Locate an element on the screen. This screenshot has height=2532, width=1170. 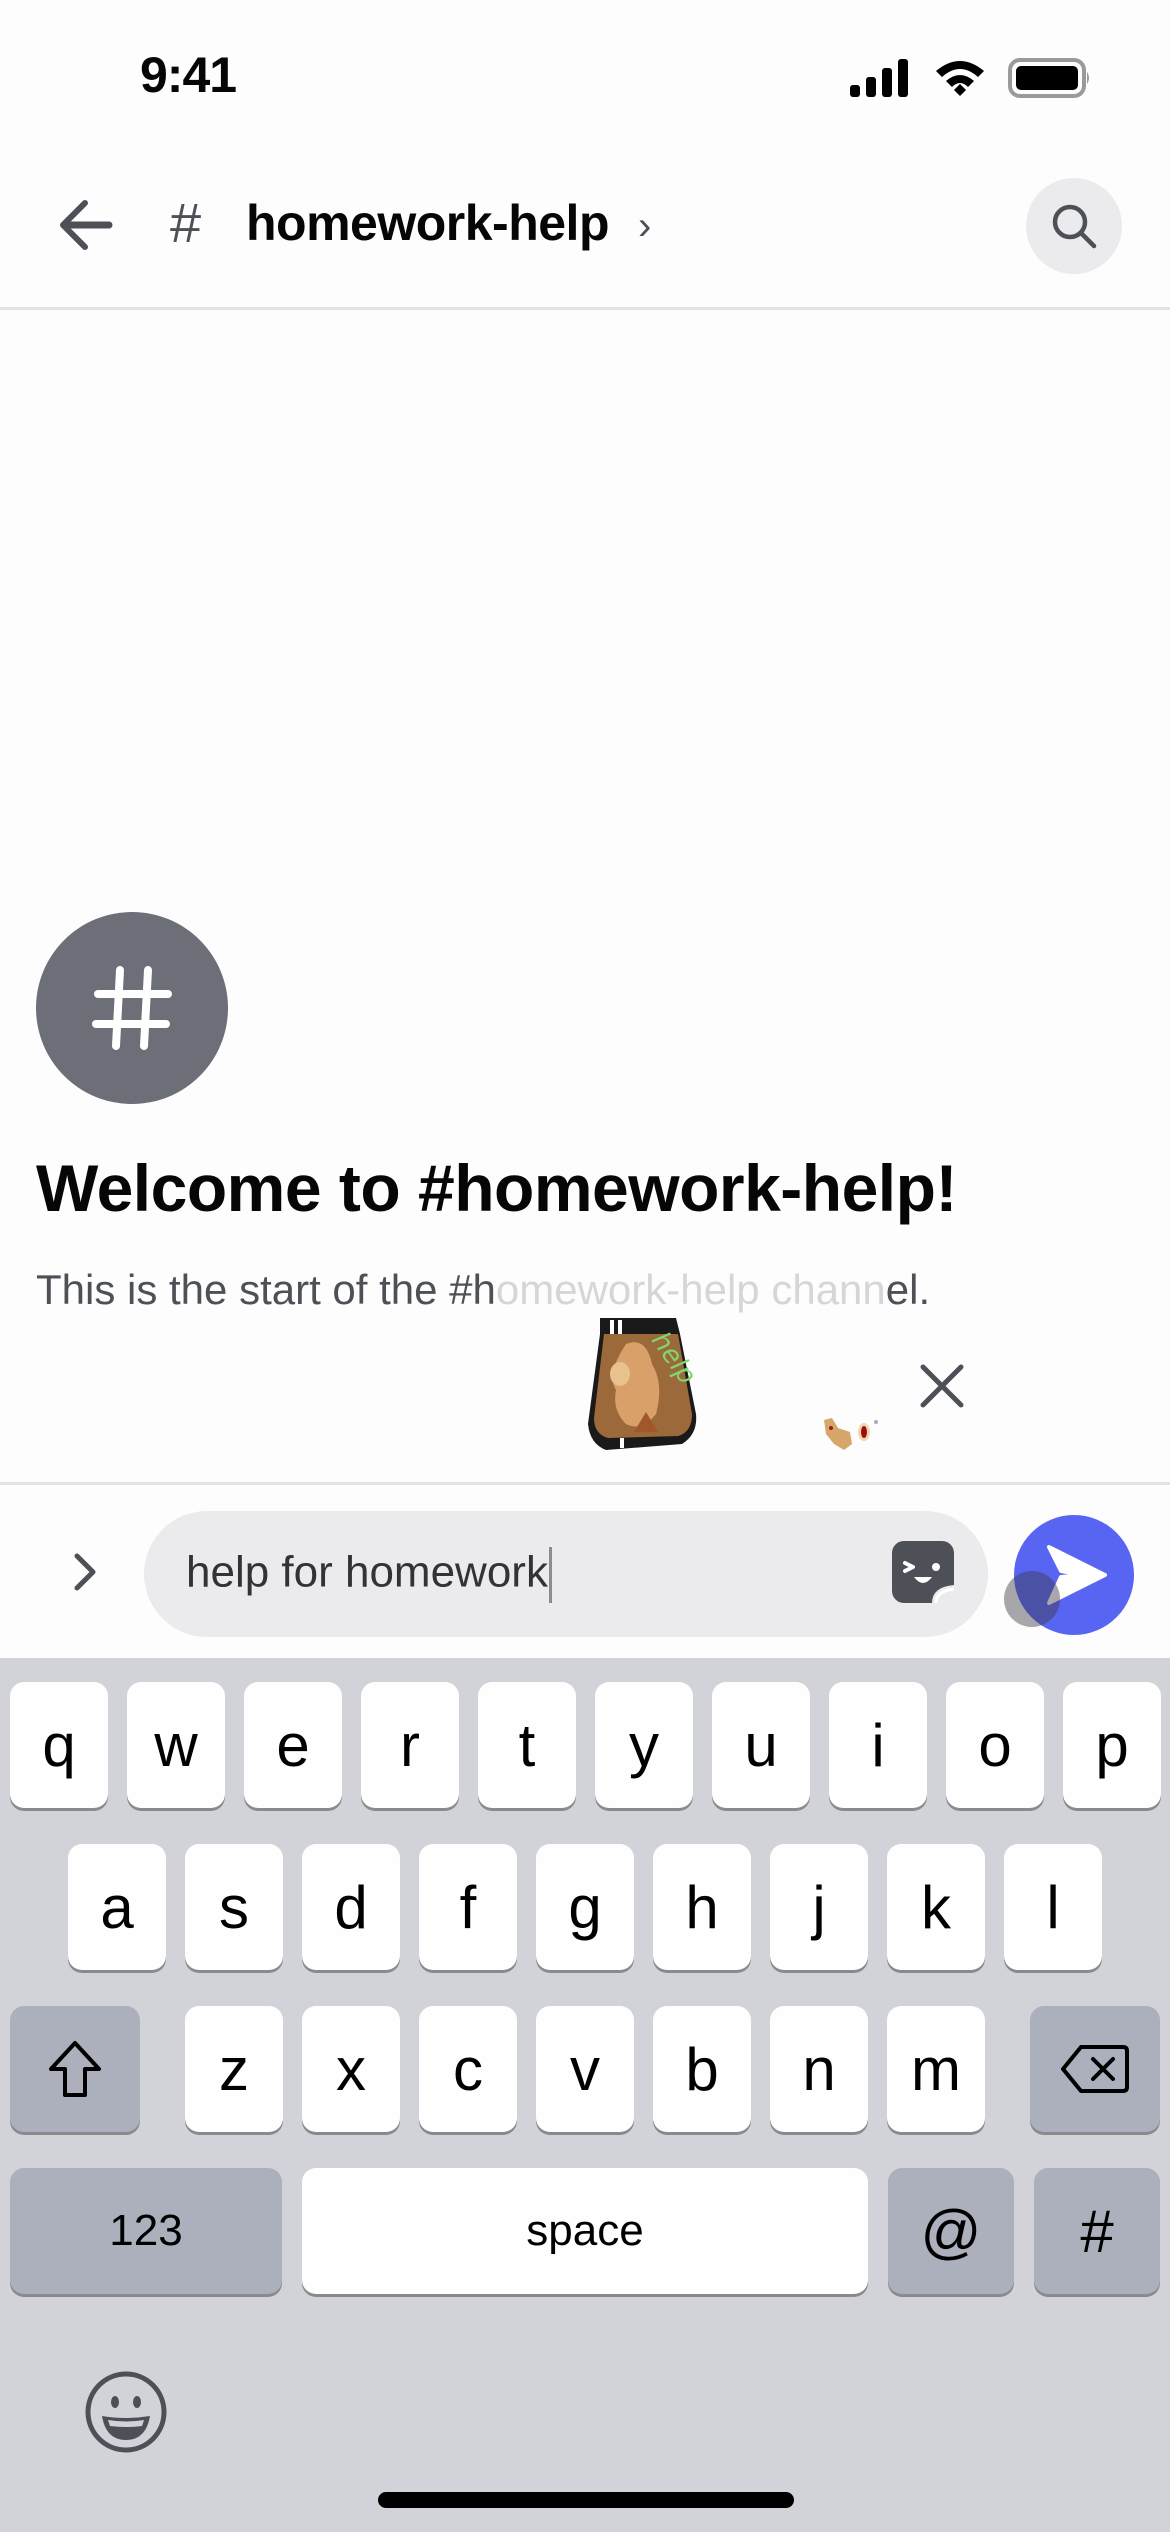
key-x: x is located at coordinates (351, 2069).